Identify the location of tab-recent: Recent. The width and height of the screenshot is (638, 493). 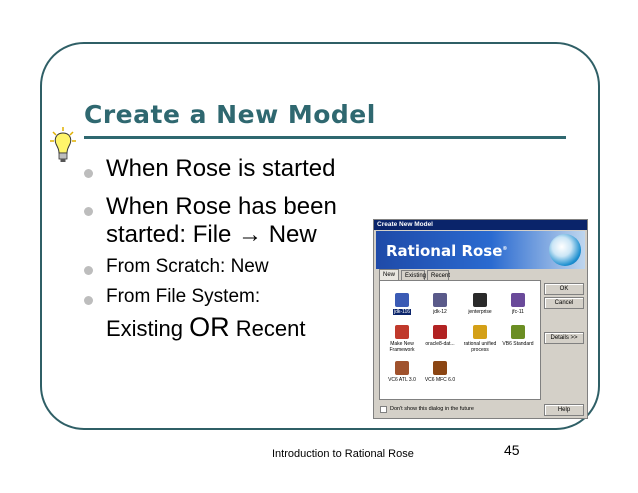
(438, 275).